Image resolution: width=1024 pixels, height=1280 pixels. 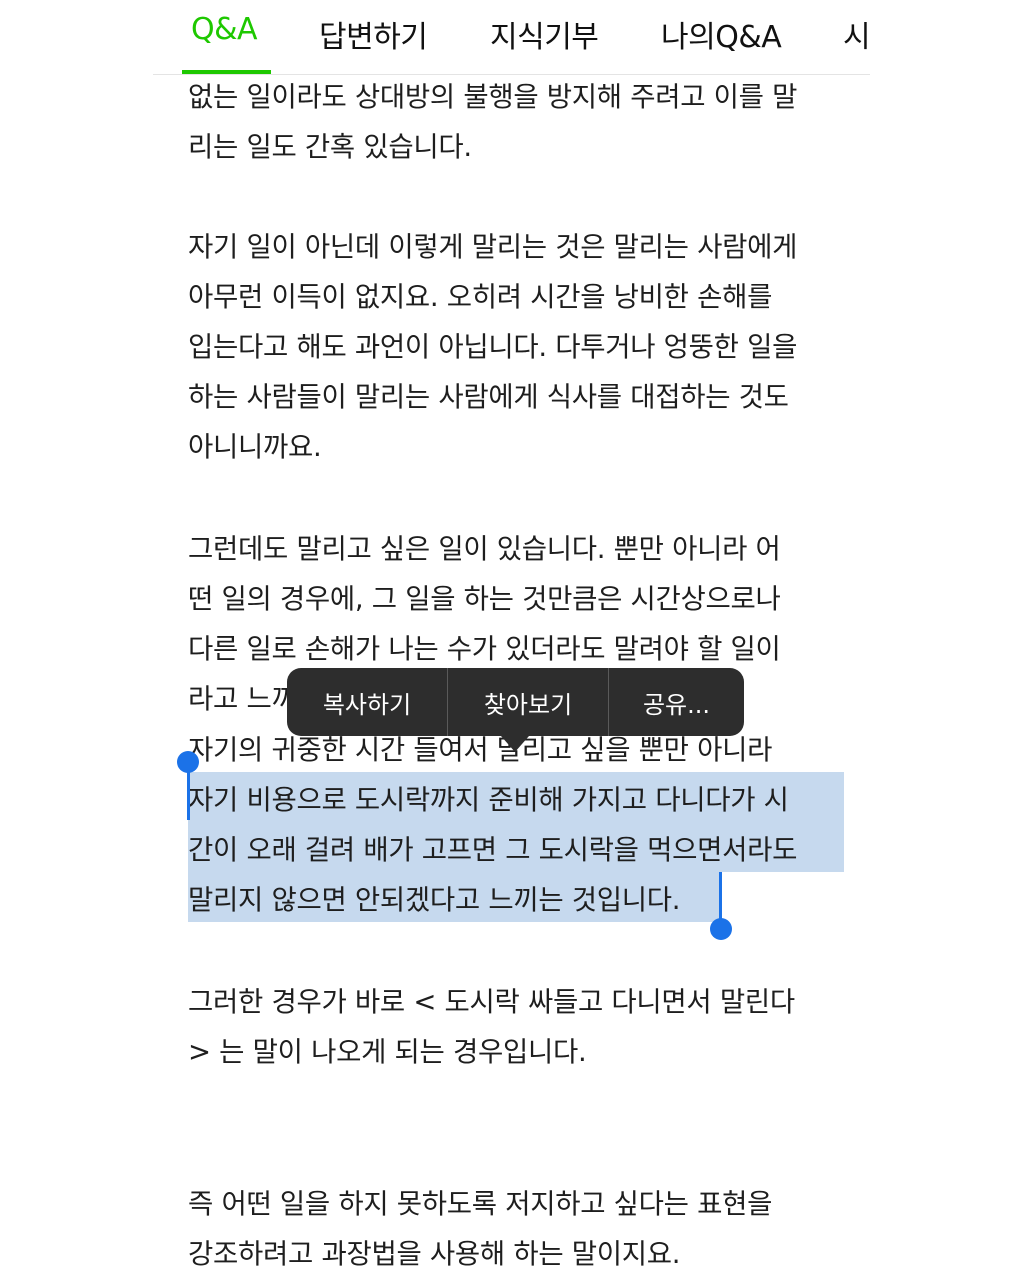 What do you see at coordinates (492, 850) in the screenshot?
I see `selected-paragraph-line: 간이 오래 걸려 배가 고프면 그 도시락을 먹으면서라도` at bounding box center [492, 850].